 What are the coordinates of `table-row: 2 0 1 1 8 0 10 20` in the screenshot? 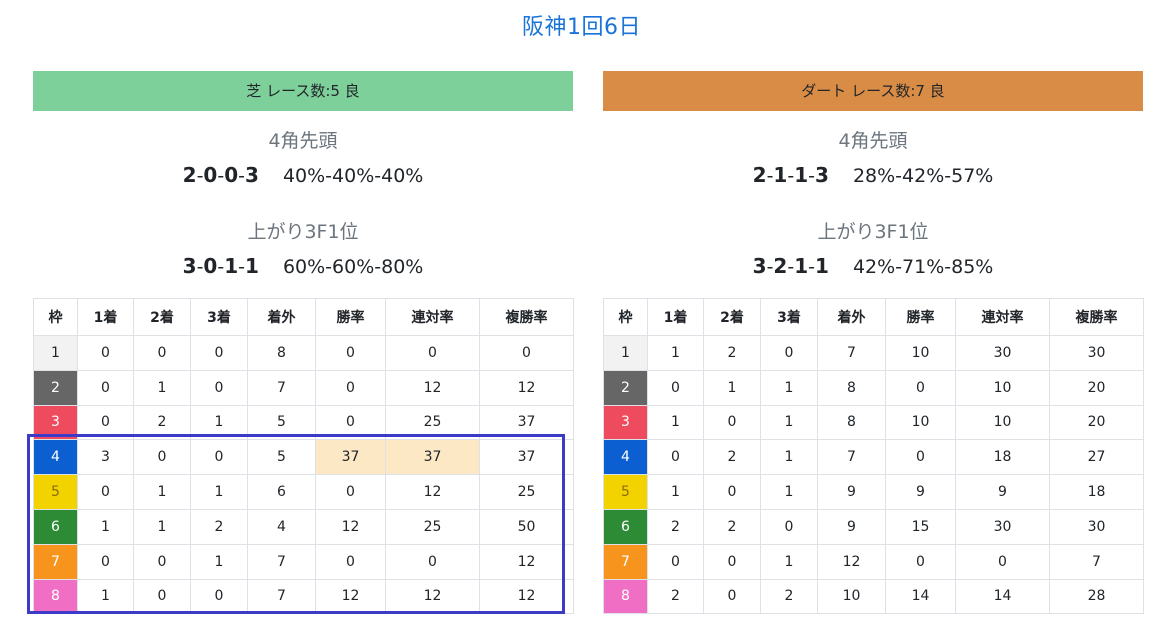 It's located at (873, 387).